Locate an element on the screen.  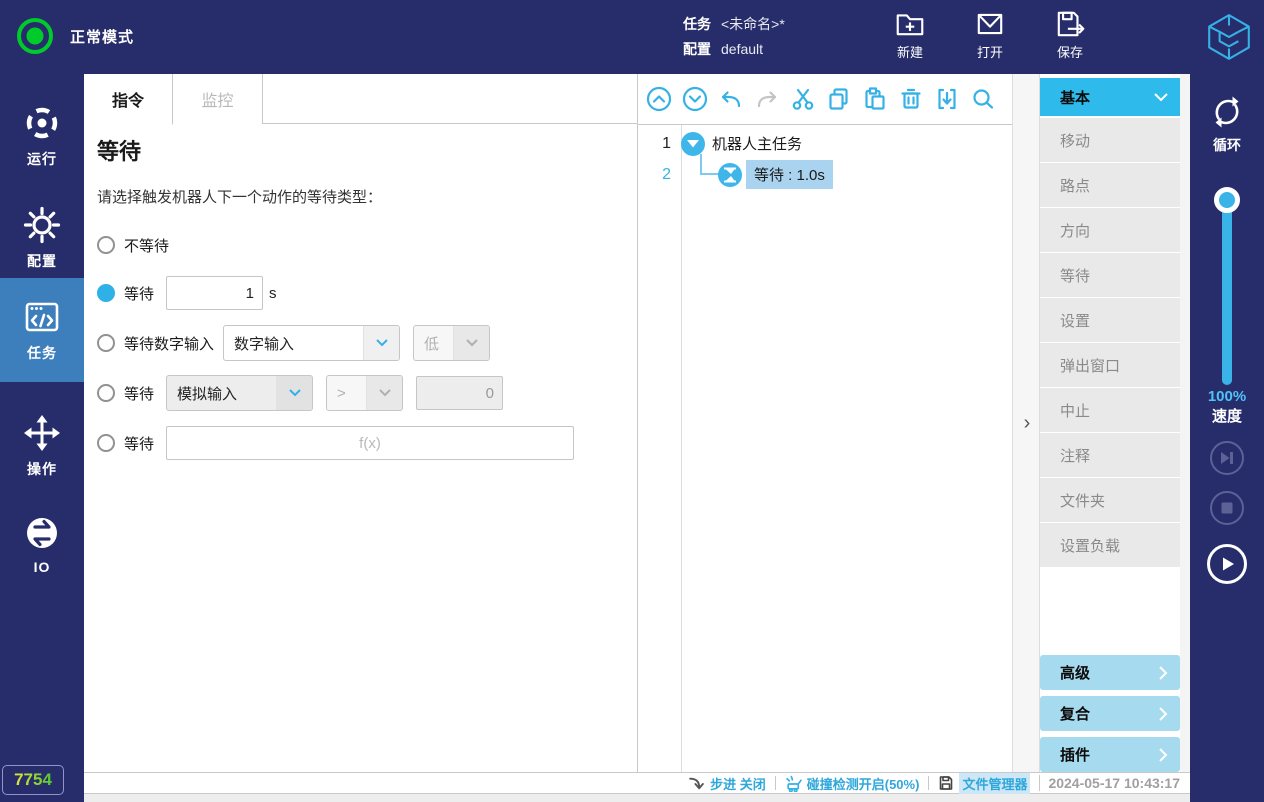
cut-icon is located at coordinates (803, 99).